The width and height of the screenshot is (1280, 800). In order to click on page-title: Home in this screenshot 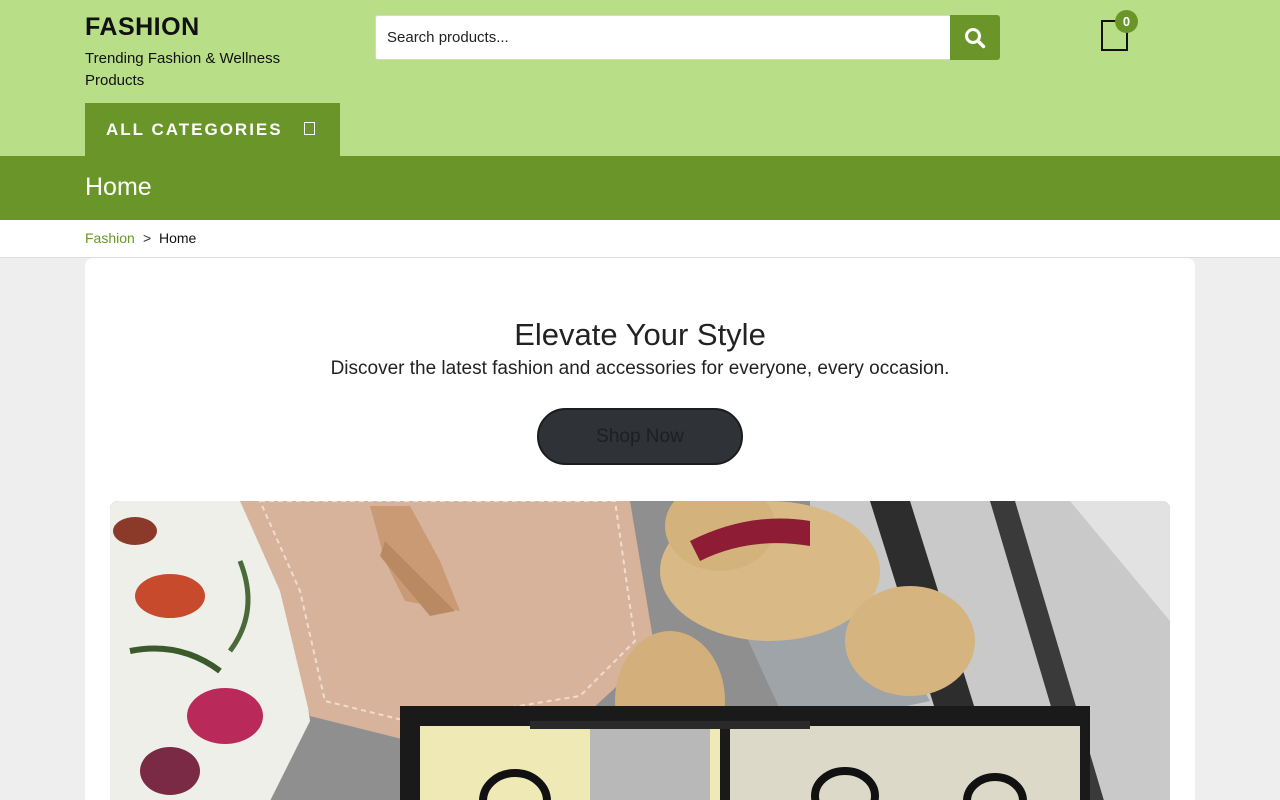, I will do `click(118, 187)`.